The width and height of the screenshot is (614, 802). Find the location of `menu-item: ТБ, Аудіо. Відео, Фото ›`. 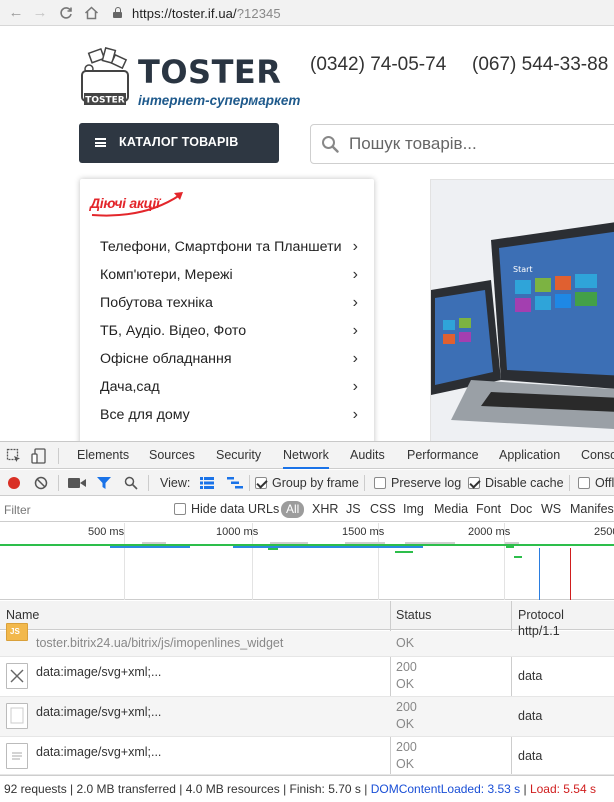

menu-item: ТБ, Аудіо. Відео, Фото › is located at coordinates (234, 331).